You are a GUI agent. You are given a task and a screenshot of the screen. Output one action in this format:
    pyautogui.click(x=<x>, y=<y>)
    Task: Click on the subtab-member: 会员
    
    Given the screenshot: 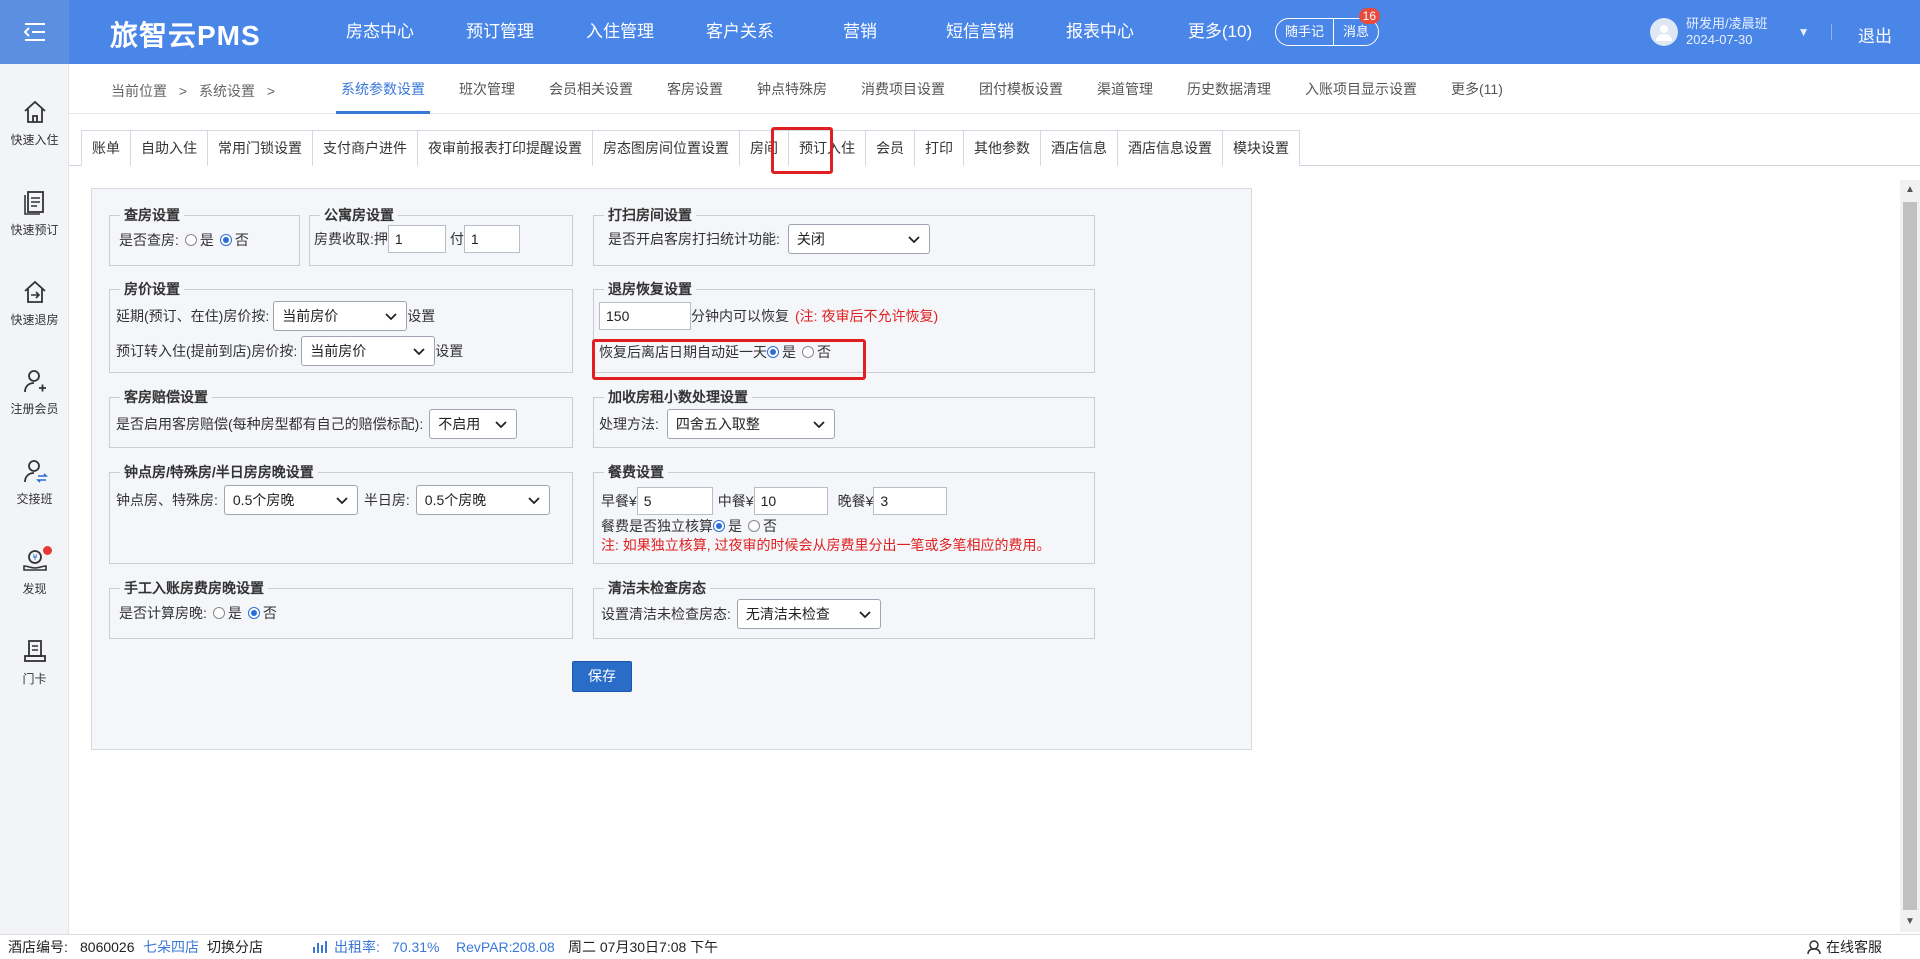 What is the action you would take?
    pyautogui.click(x=890, y=148)
    